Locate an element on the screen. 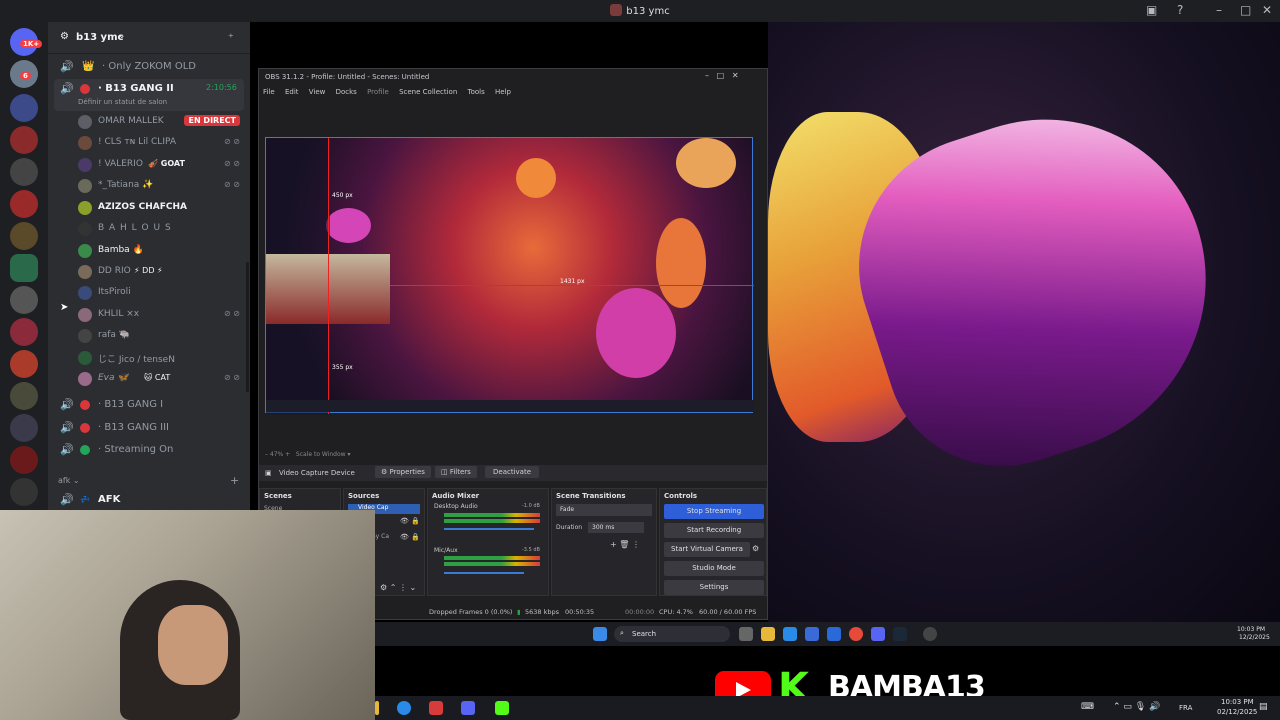 The width and height of the screenshot is (1280, 720). voice-channel: 🔊 👑 · Only ZOKOM OLD is located at coordinates (149, 67).